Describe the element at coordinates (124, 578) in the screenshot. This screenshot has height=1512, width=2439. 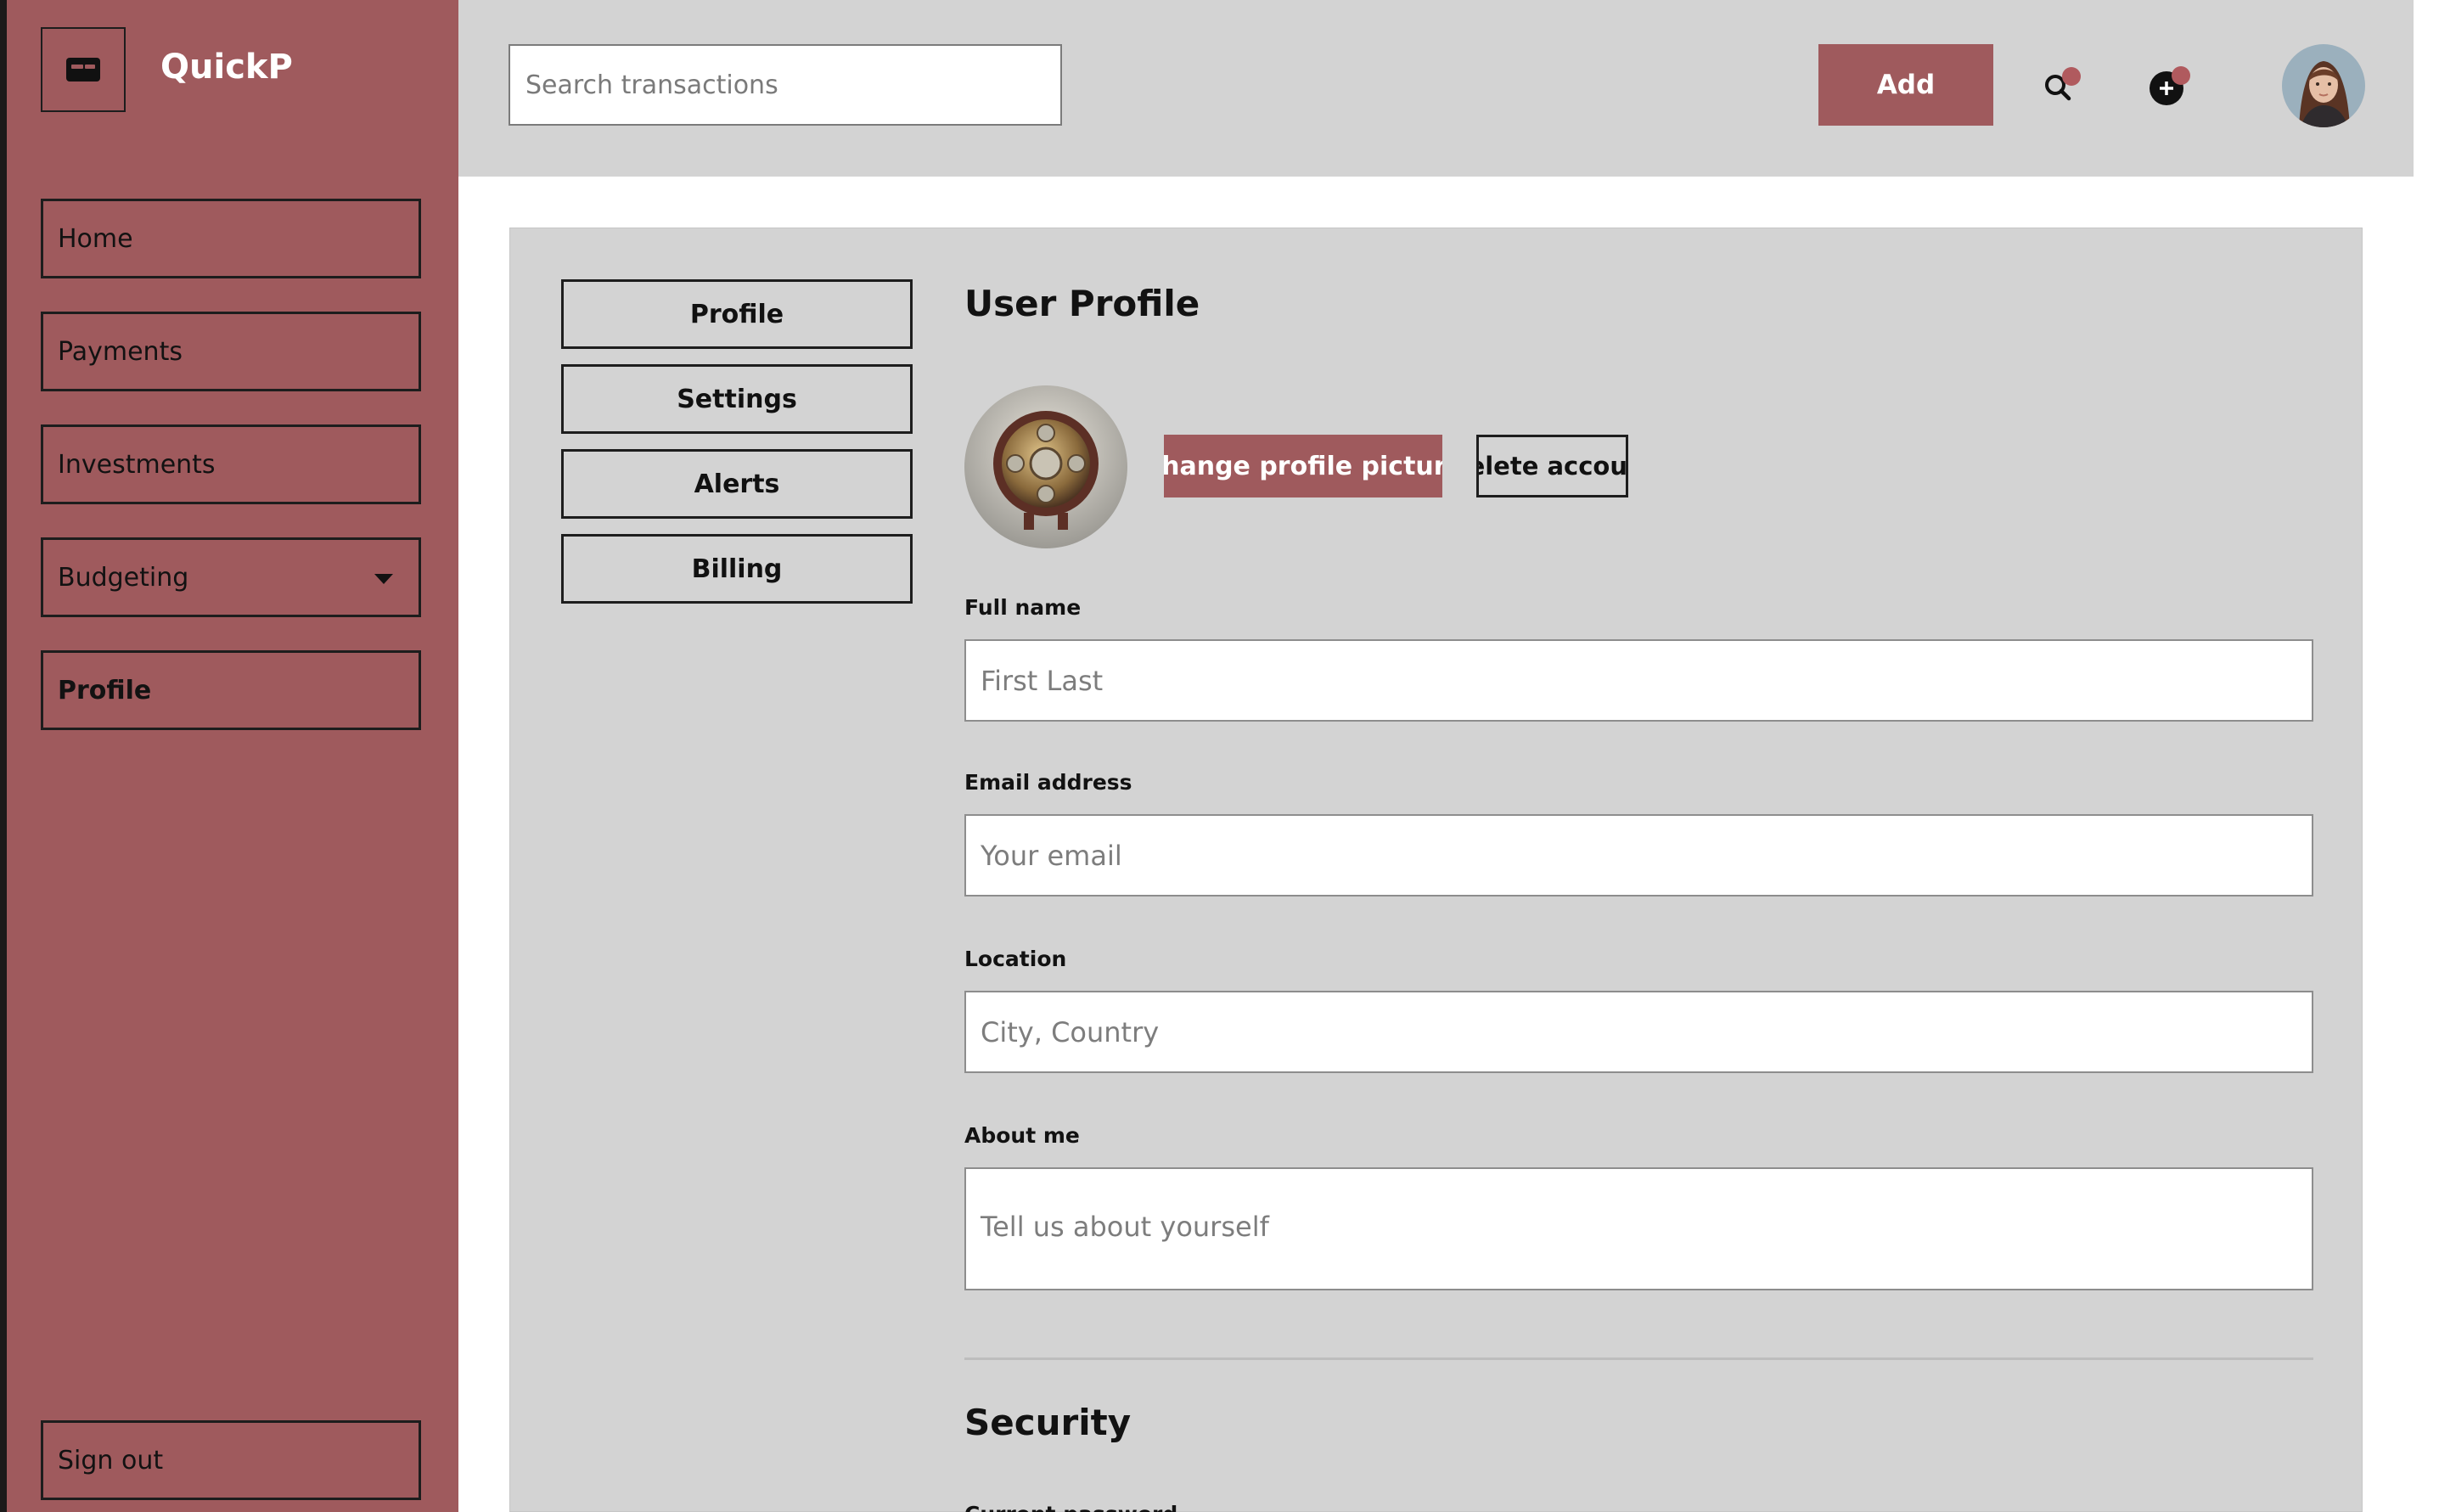
I see `sidebar-item-label: Budgeting` at that location.